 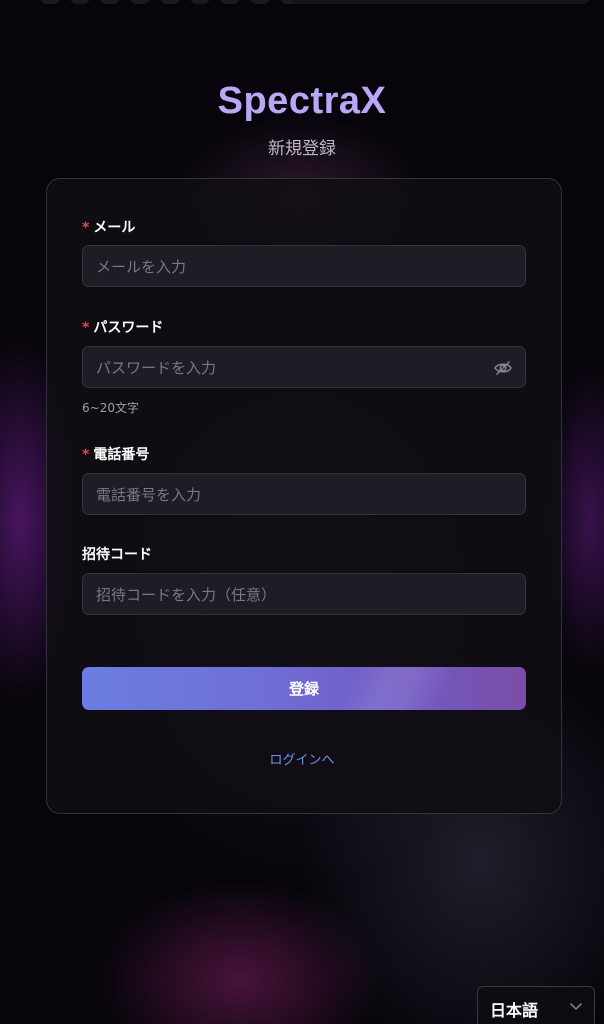 I want to click on email-label: * メール, so click(x=108, y=227).